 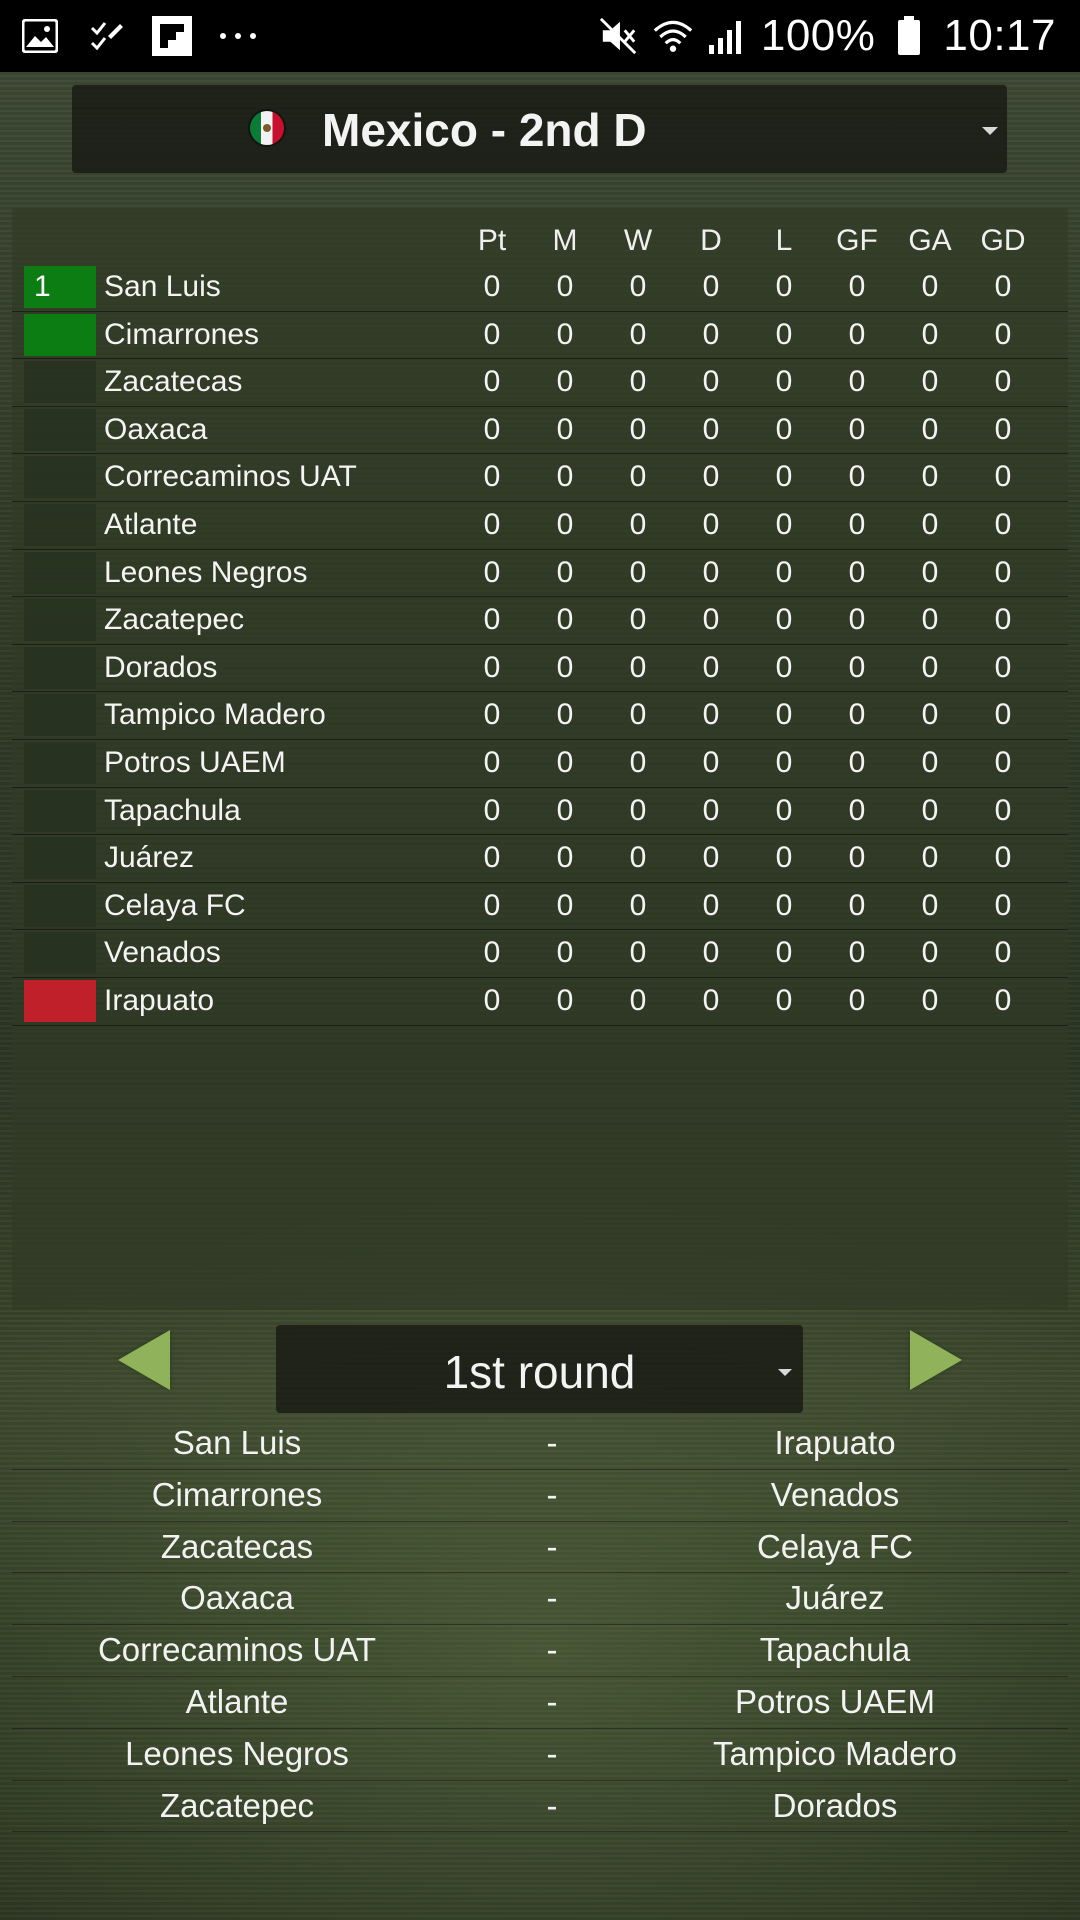 I want to click on table-row: Irapuato 0 0 0 0 0 0 0 0, so click(x=540, y=1002).